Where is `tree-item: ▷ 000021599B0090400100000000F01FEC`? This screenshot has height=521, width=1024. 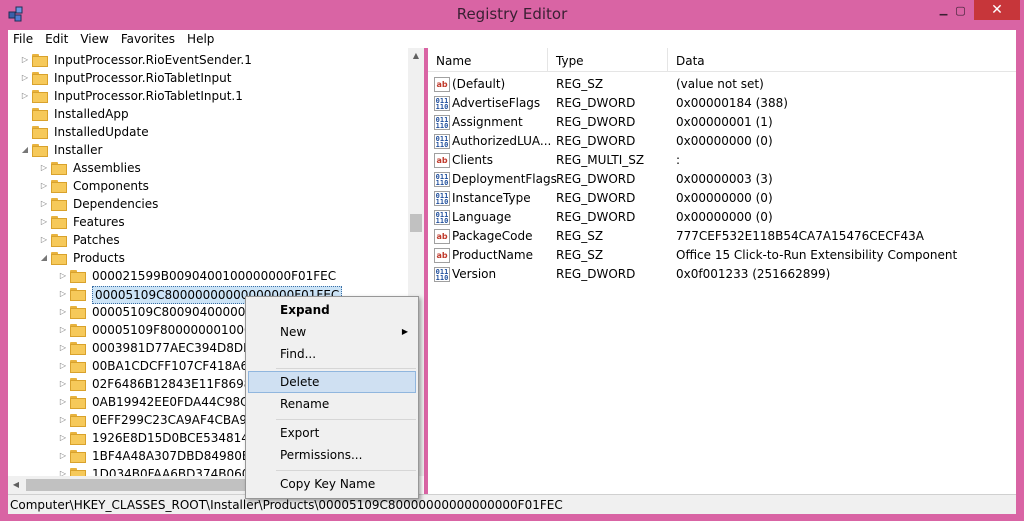 tree-item: ▷ 000021599B0090400100000000F01FEC is located at coordinates (216, 276).